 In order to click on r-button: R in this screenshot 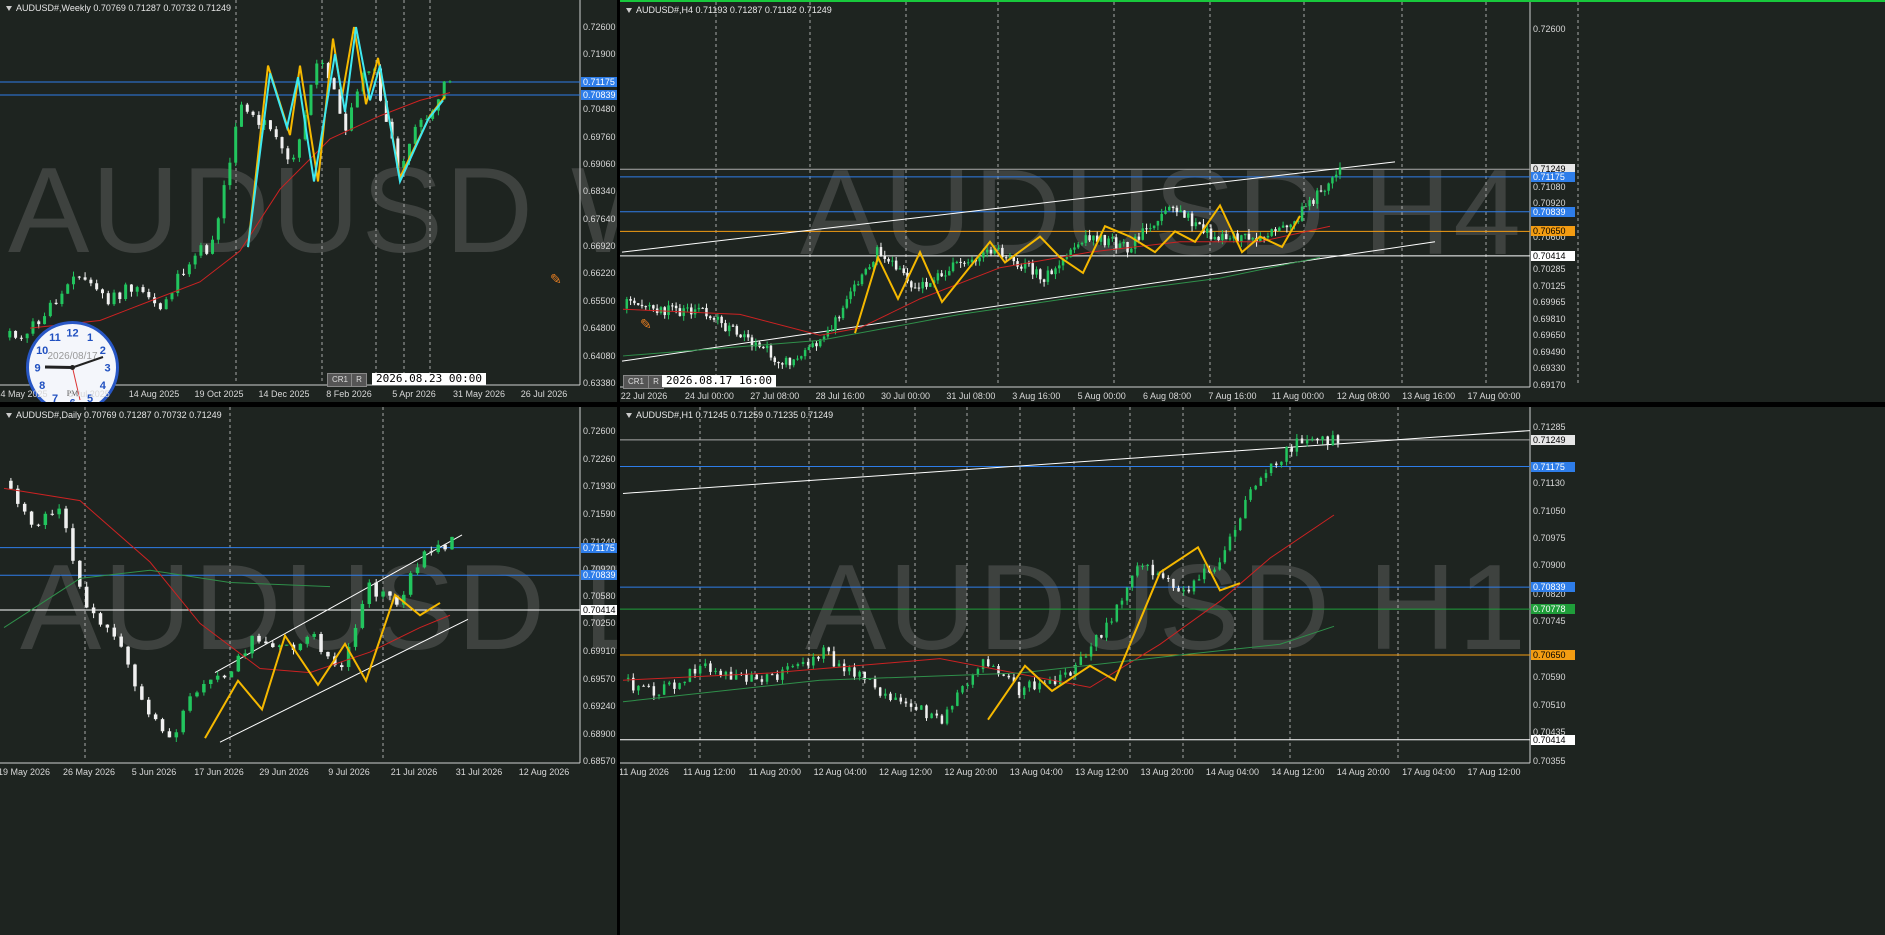, I will do `click(359, 380)`.